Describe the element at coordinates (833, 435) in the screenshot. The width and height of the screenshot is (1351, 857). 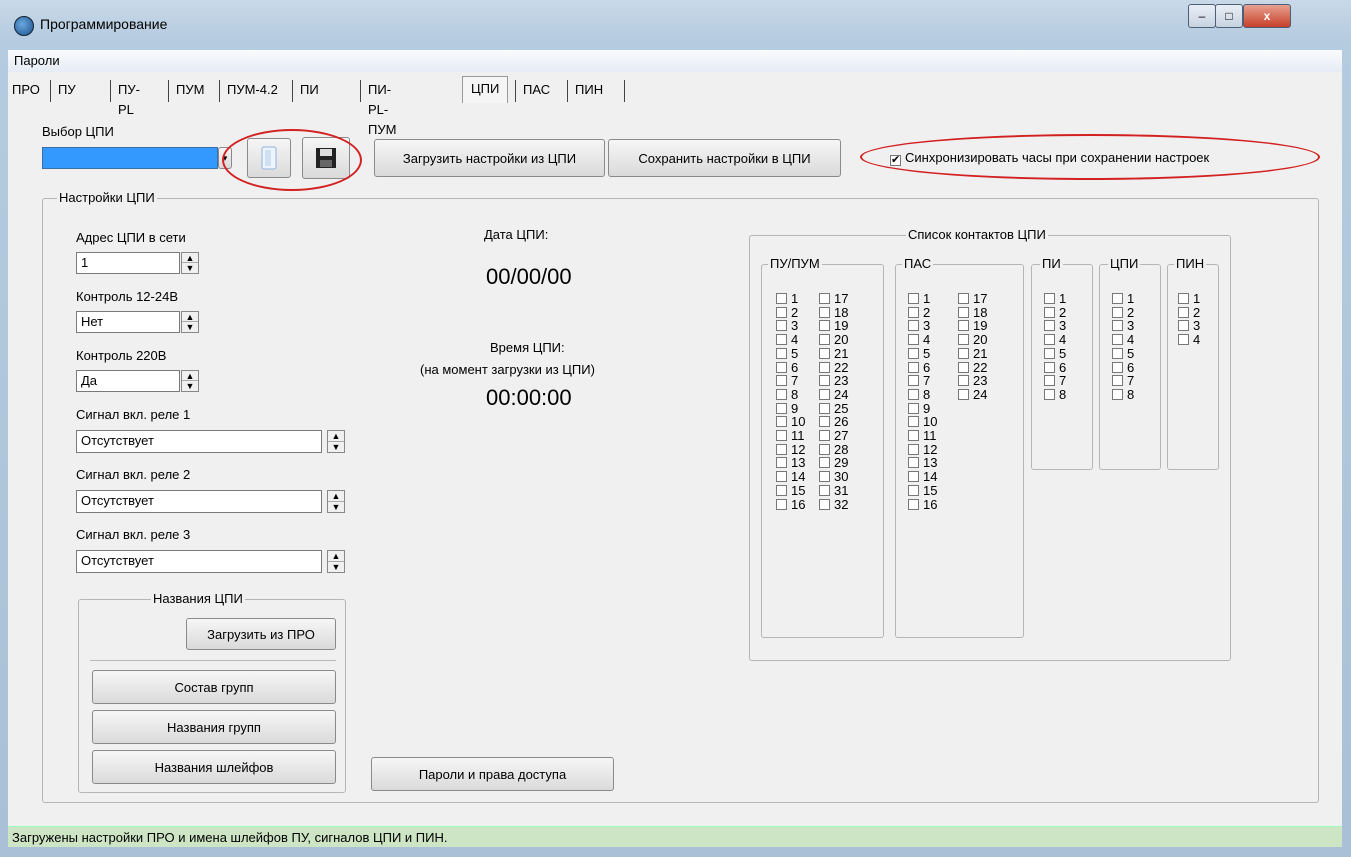
I see `contact-checkbox: 27` at that location.